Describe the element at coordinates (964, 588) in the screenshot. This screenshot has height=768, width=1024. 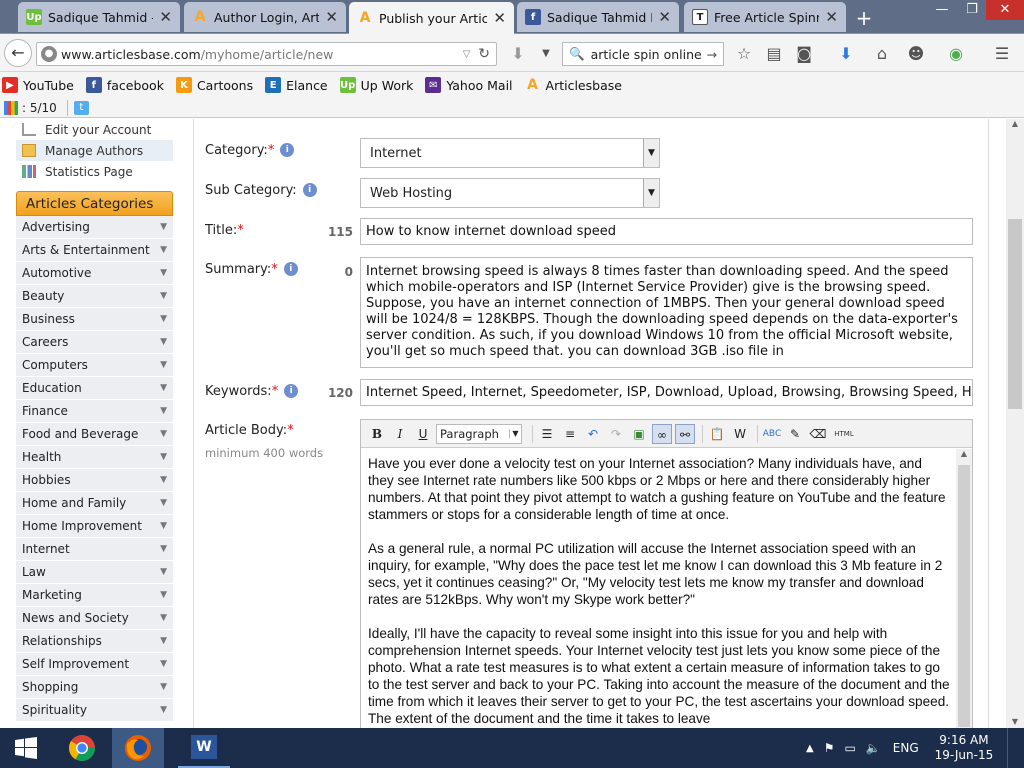
I see `editor-scrollbar: ▲` at that location.